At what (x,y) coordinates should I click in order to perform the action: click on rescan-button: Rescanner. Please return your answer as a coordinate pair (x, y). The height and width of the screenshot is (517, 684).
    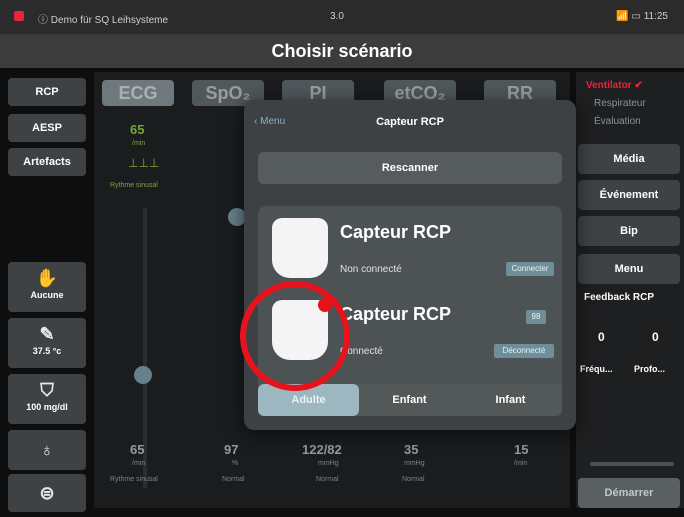
    Looking at the image, I should click on (410, 168).